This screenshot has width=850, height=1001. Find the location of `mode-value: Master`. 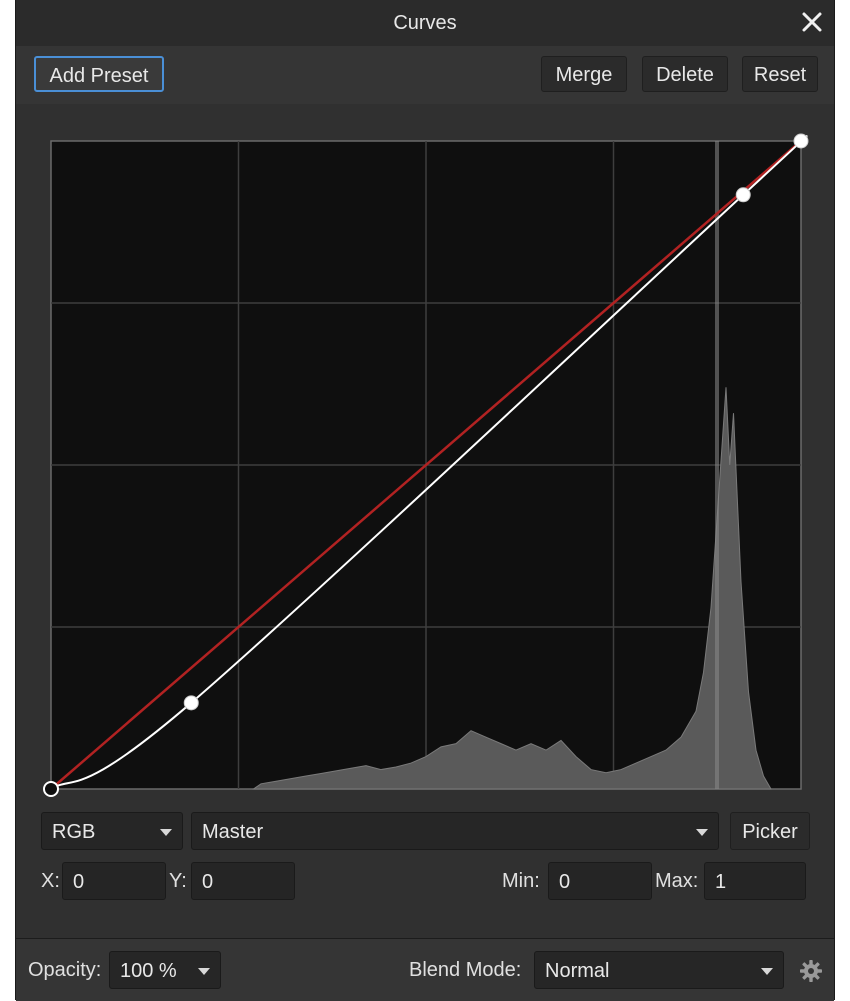

mode-value: Master is located at coordinates (233, 832).